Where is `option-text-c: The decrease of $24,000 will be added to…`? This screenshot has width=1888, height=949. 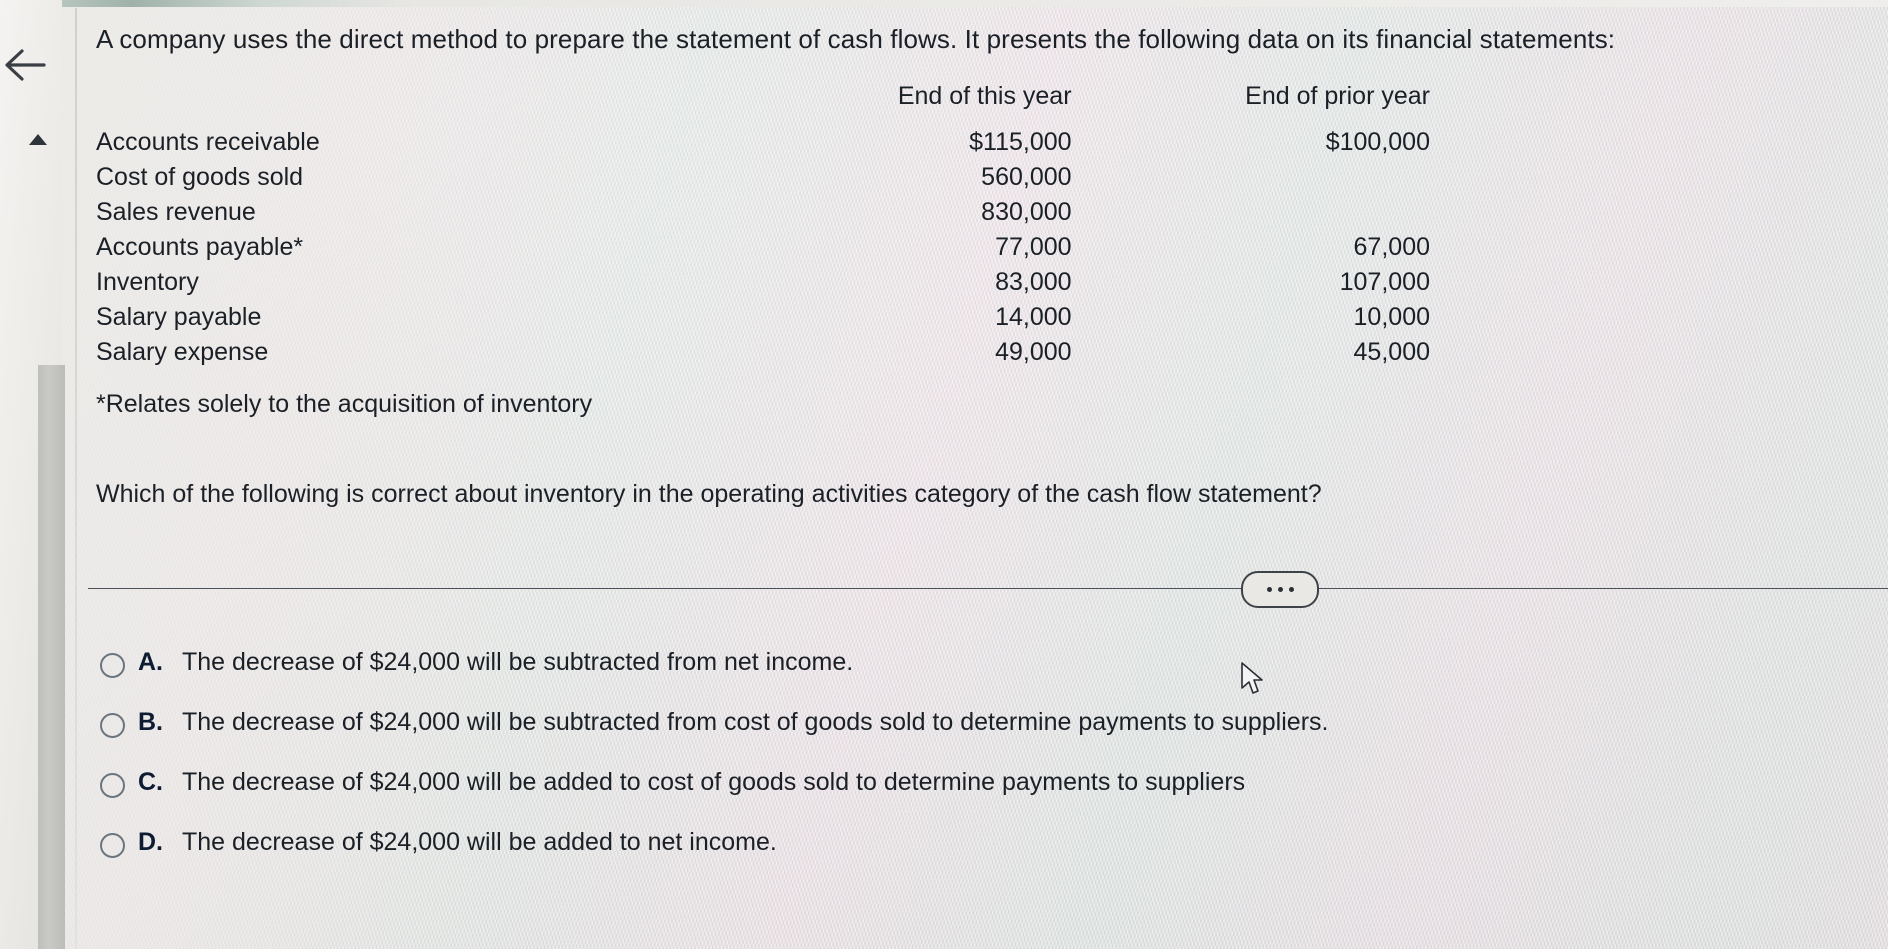
option-text-c: The decrease of $24,000 will be added to… is located at coordinates (714, 782).